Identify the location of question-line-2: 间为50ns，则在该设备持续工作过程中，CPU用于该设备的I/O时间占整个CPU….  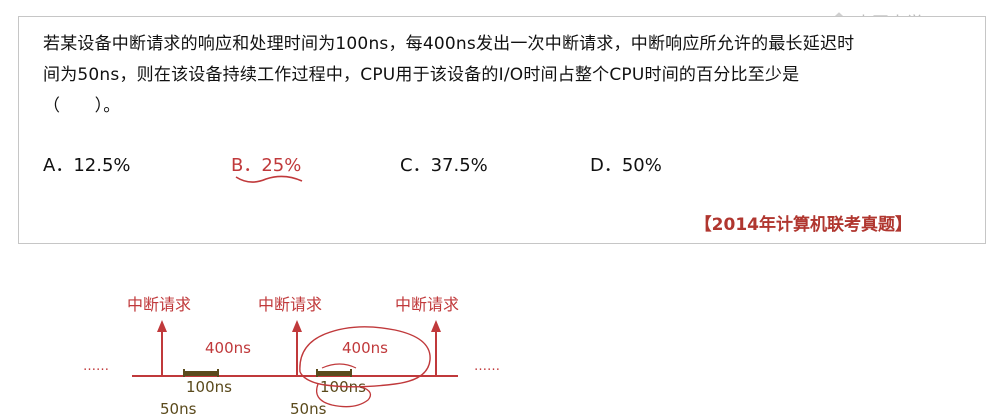
(421, 75).